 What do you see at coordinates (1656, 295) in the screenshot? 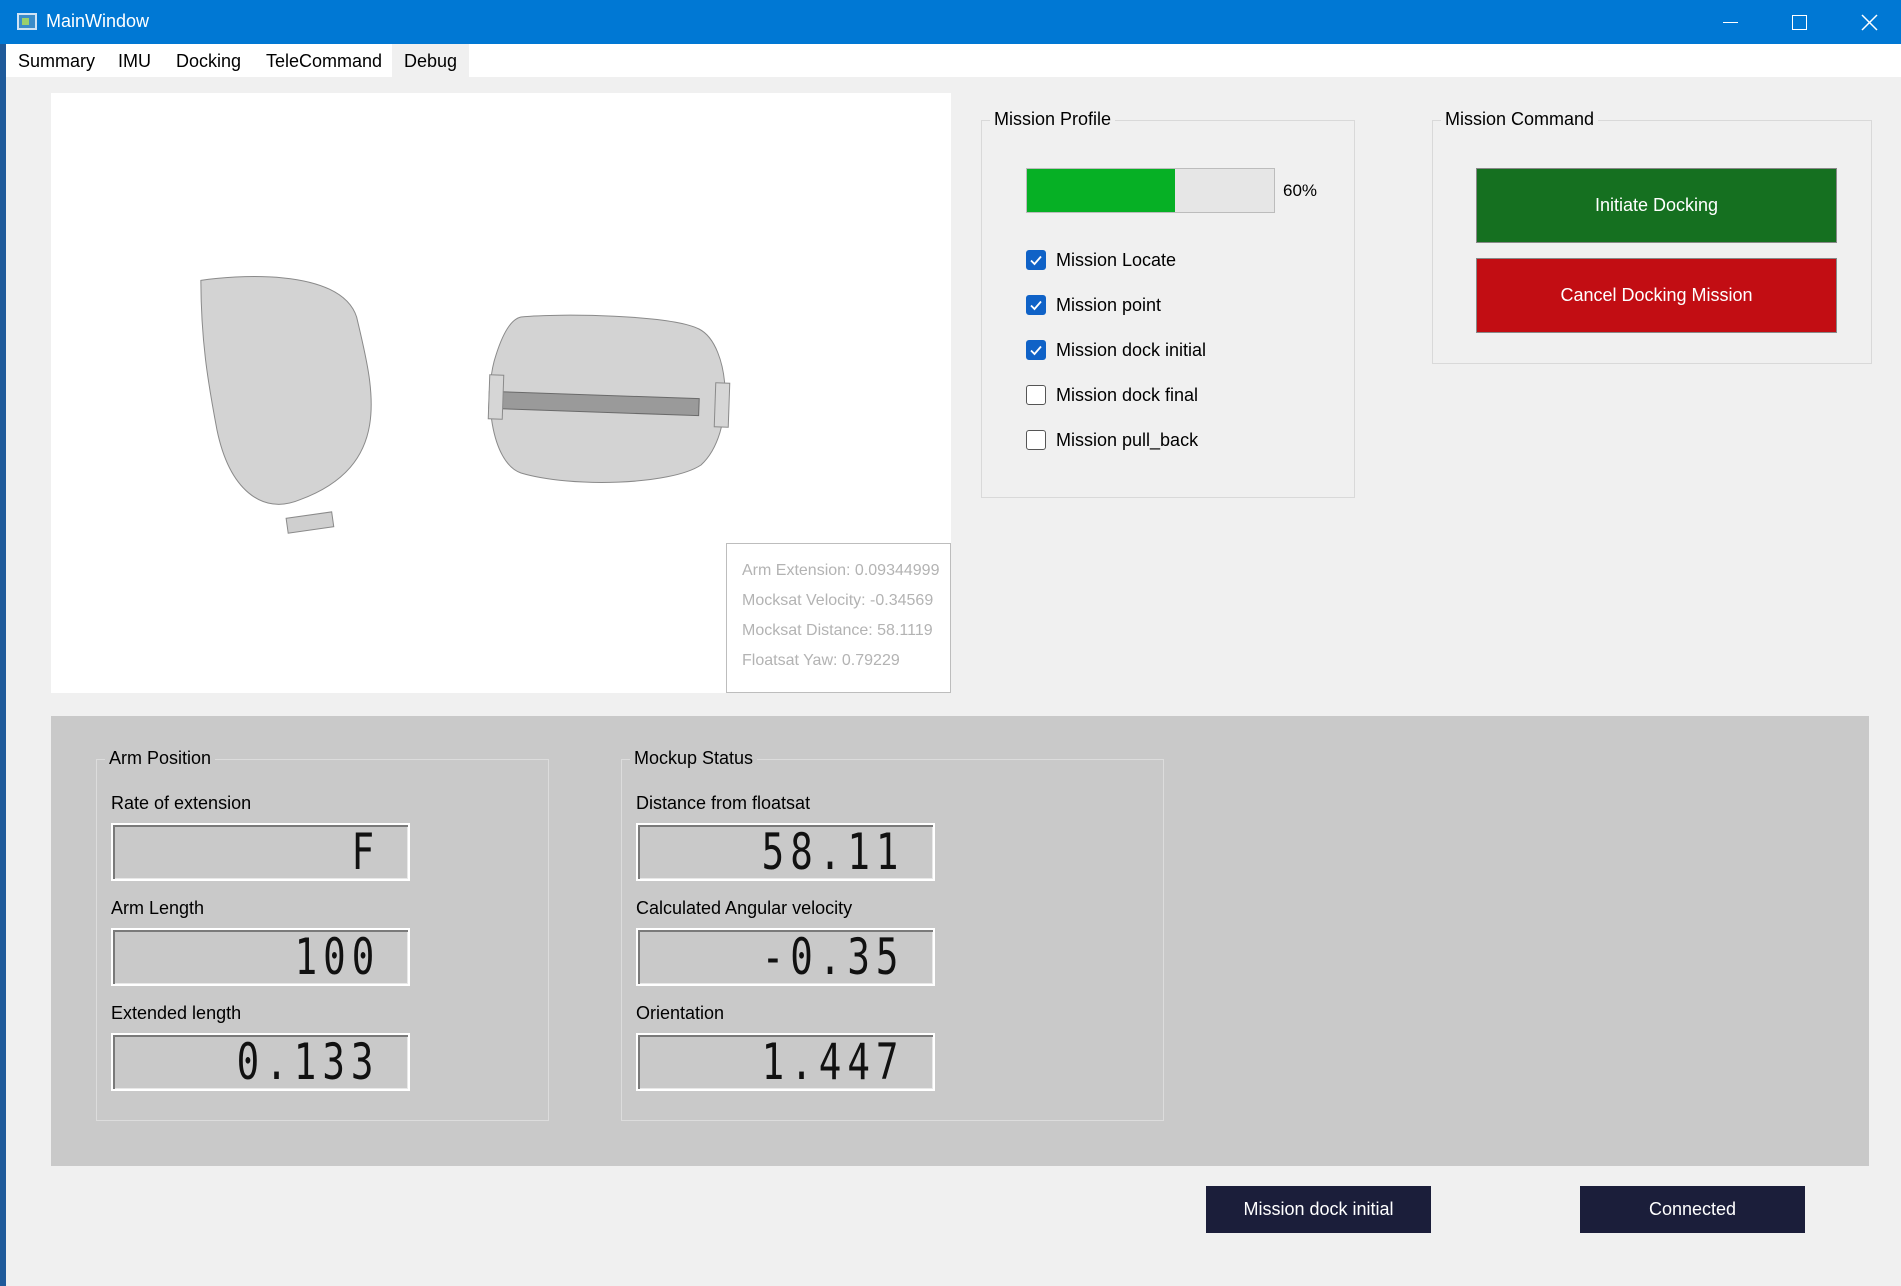
I see `cancel-docking-button: Cancel Docking Mission` at bounding box center [1656, 295].